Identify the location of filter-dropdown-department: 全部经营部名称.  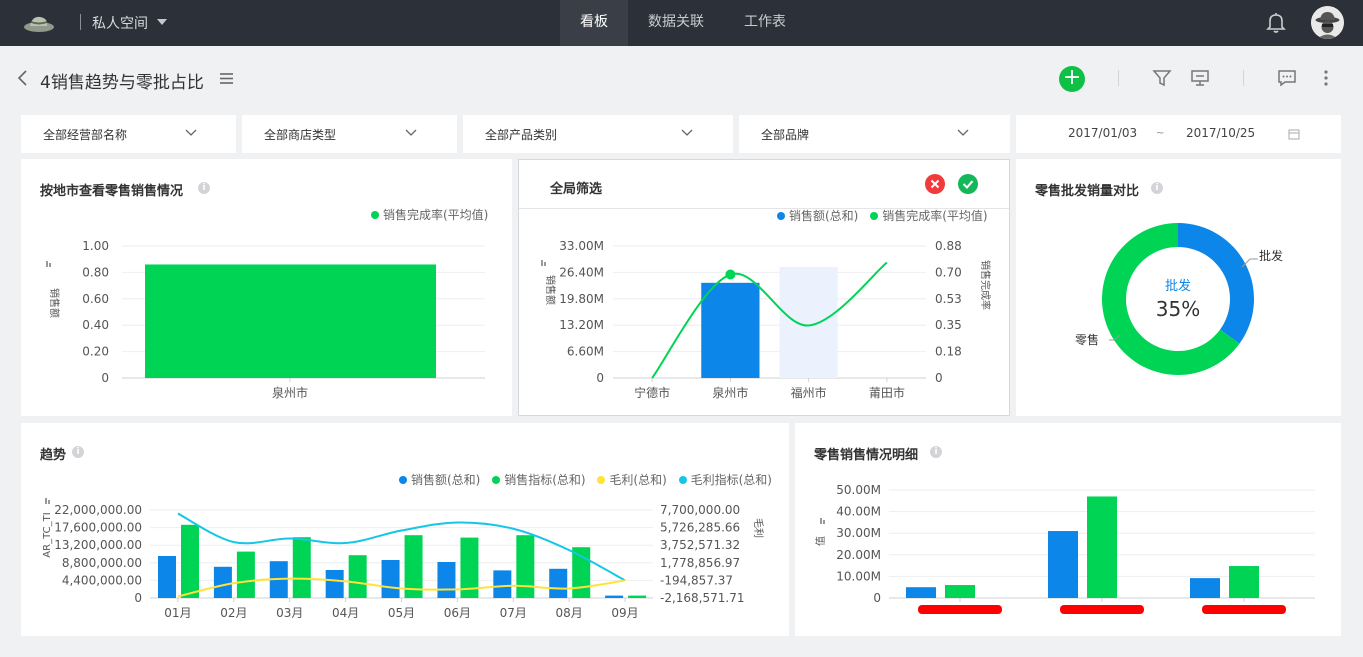
(128, 134).